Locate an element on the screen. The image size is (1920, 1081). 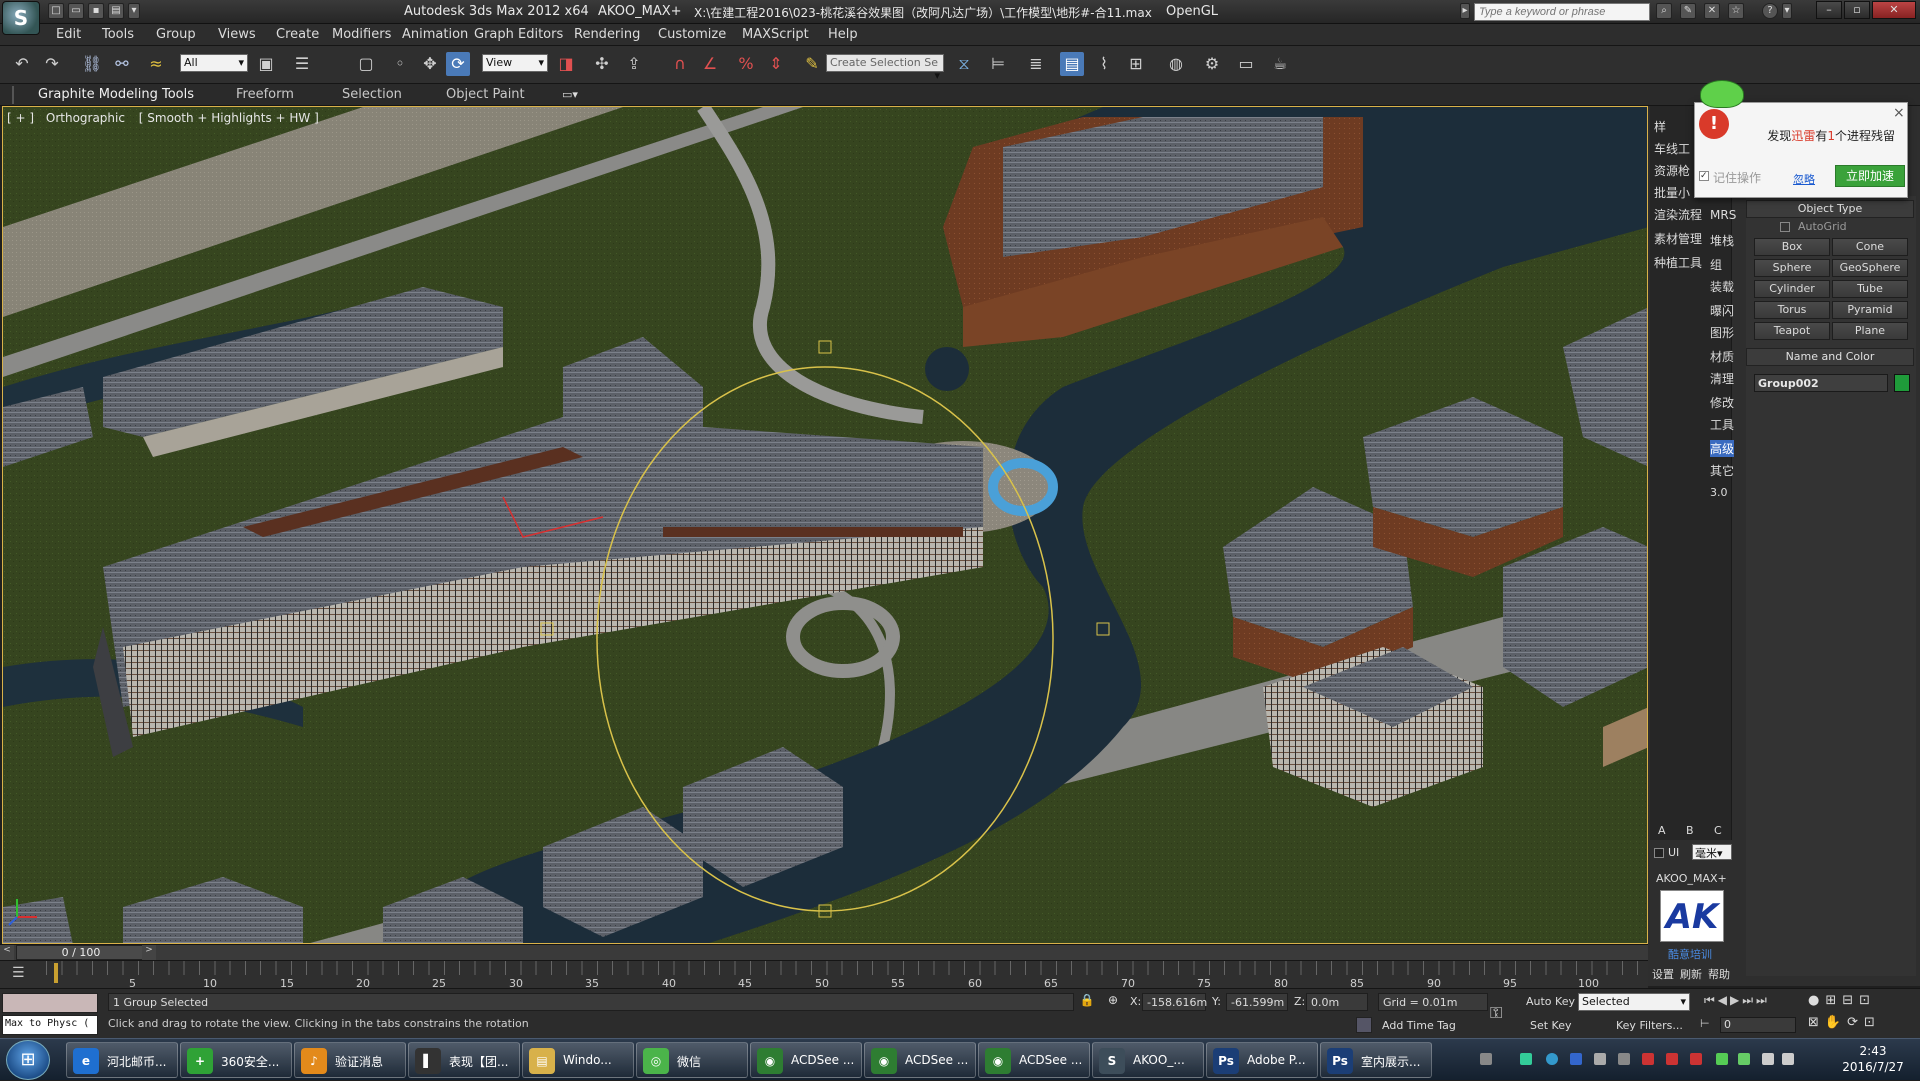
rectangular-selection-icon: ▢ is located at coordinates (366, 64).